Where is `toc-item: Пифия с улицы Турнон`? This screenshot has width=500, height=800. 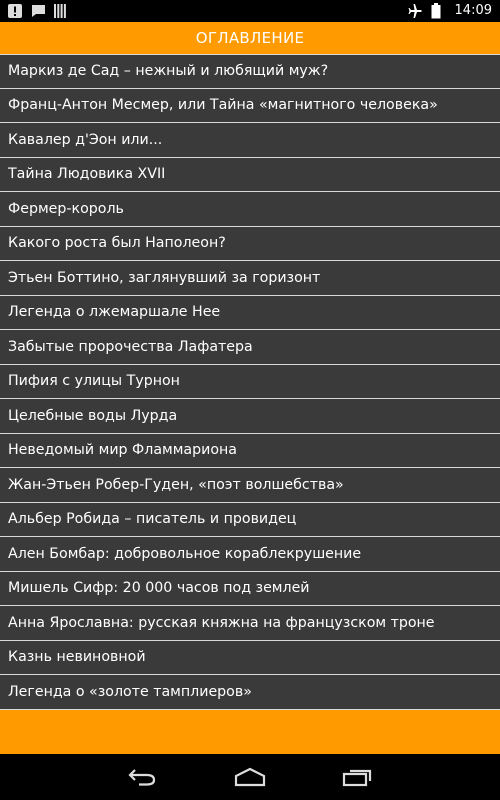
toc-item: Пифия с улицы Турнон is located at coordinates (250, 382).